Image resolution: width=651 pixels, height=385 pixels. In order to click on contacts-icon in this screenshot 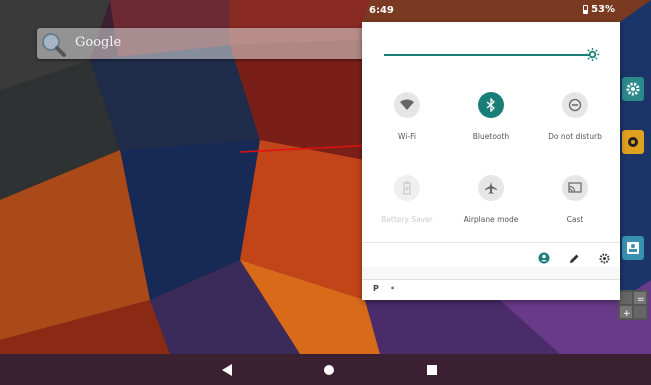, I will do `click(633, 248)`.